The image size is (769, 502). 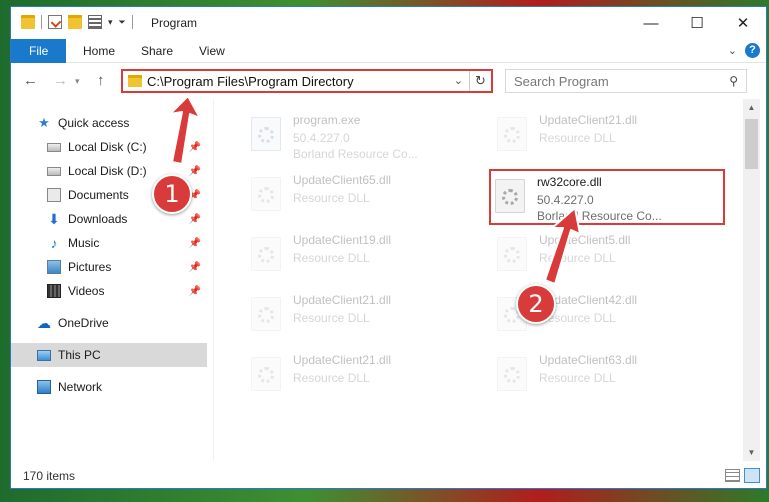 I want to click on download-icon: ⬇, so click(x=54, y=219).